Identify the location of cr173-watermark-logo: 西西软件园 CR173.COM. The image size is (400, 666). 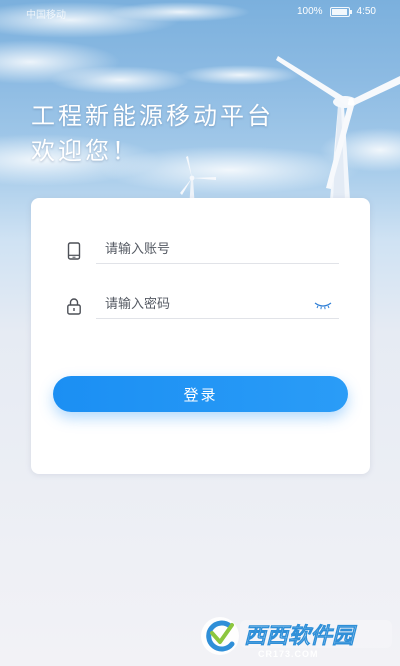
(296, 638).